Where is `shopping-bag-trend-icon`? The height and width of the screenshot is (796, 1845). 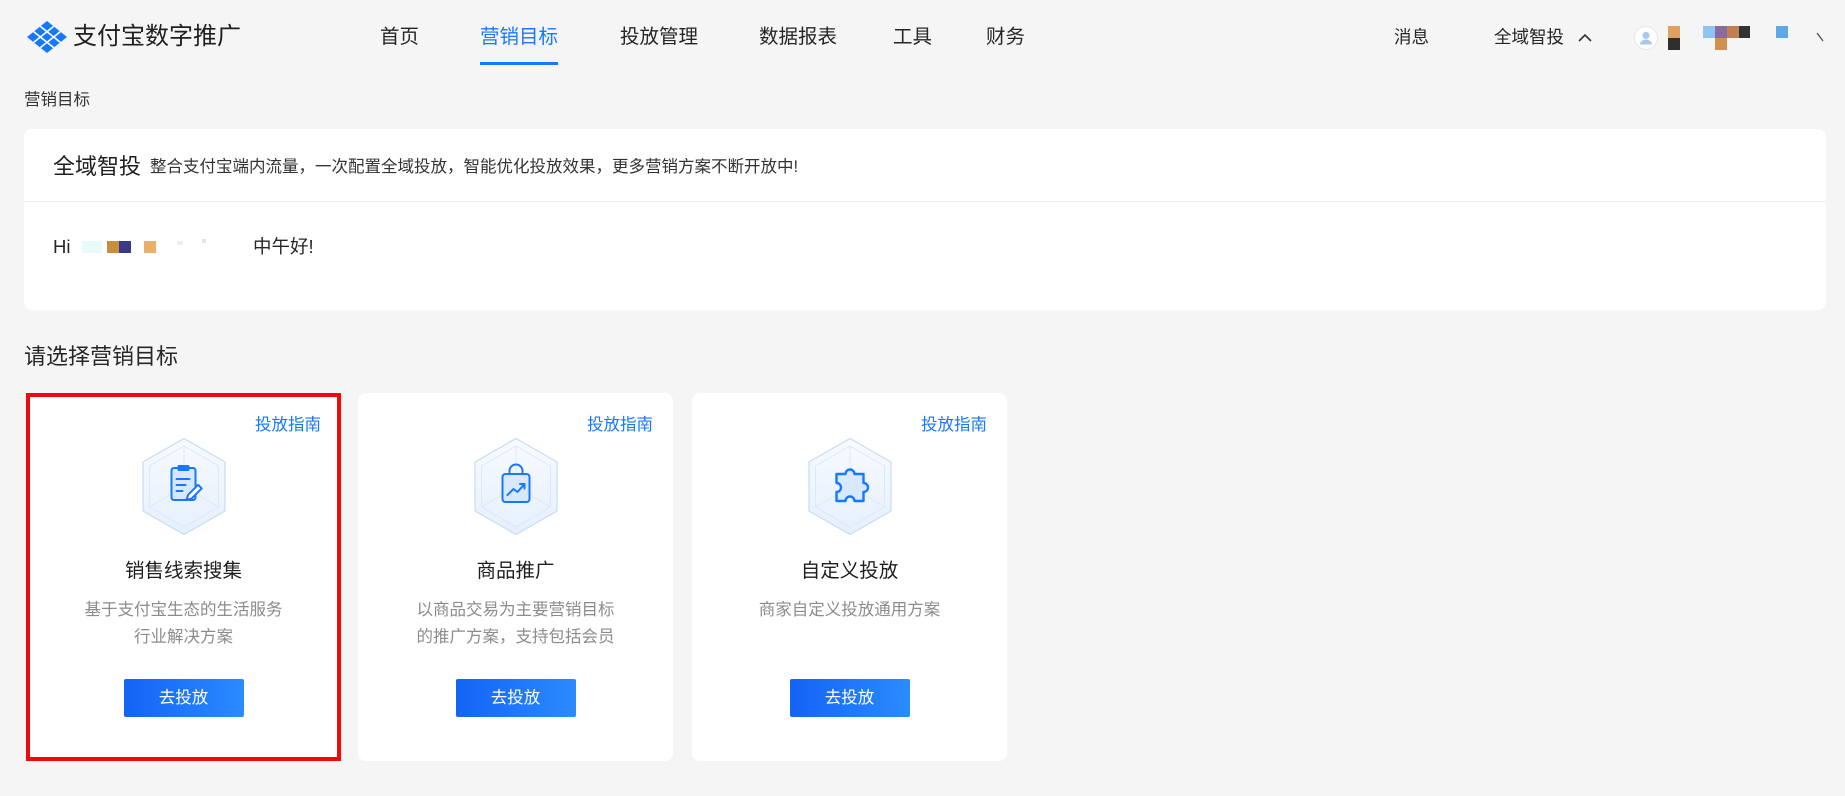 shopping-bag-trend-icon is located at coordinates (515, 486).